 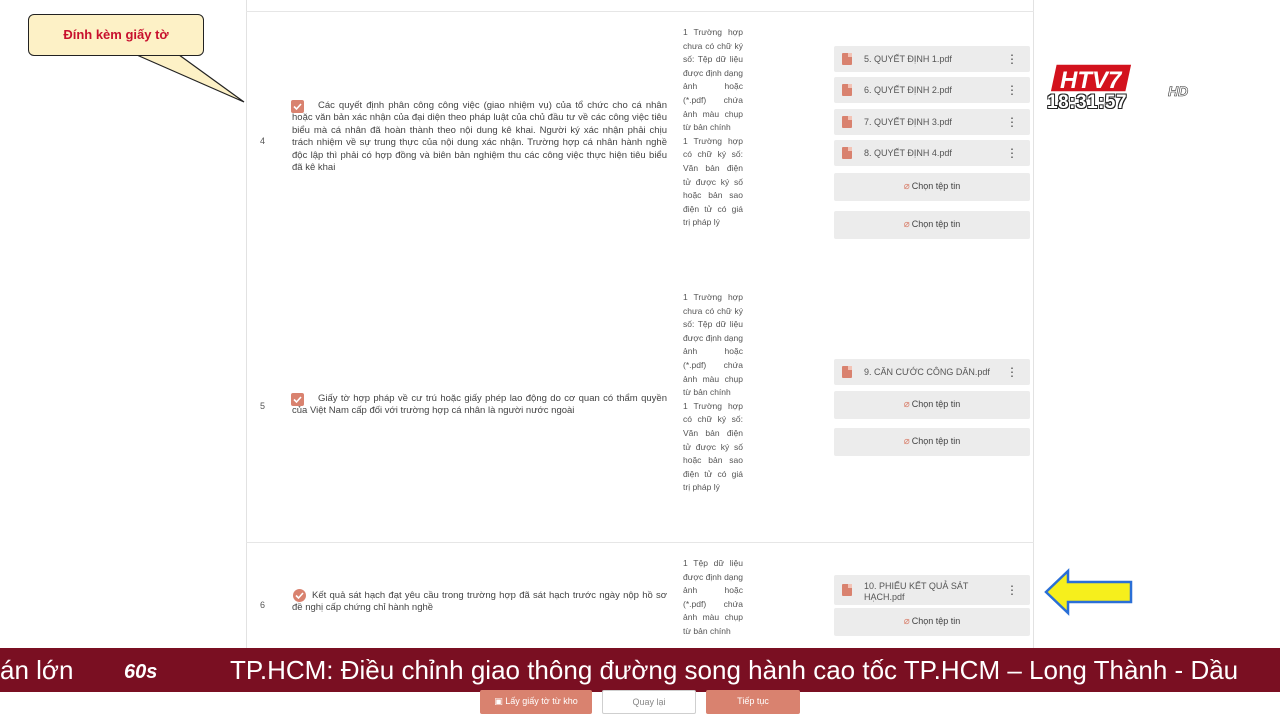 What do you see at coordinates (37, 670) in the screenshot?
I see `ticker-previous-text: án lớn` at bounding box center [37, 670].